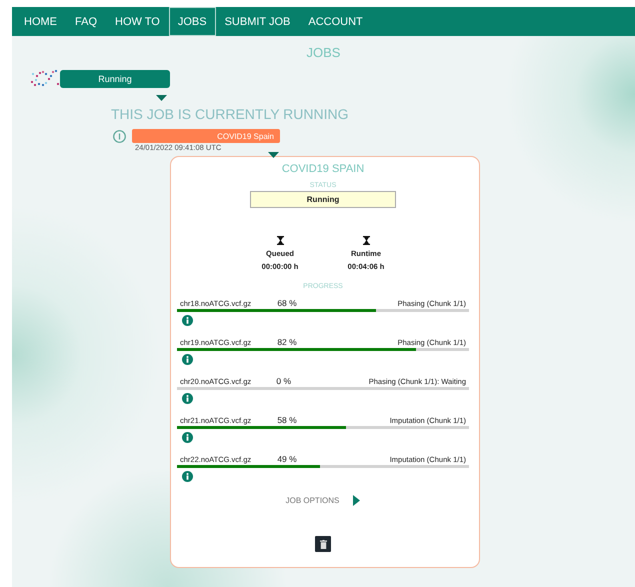  Describe the element at coordinates (286, 459) in the screenshot. I see `progress-percent: 49 %` at that location.